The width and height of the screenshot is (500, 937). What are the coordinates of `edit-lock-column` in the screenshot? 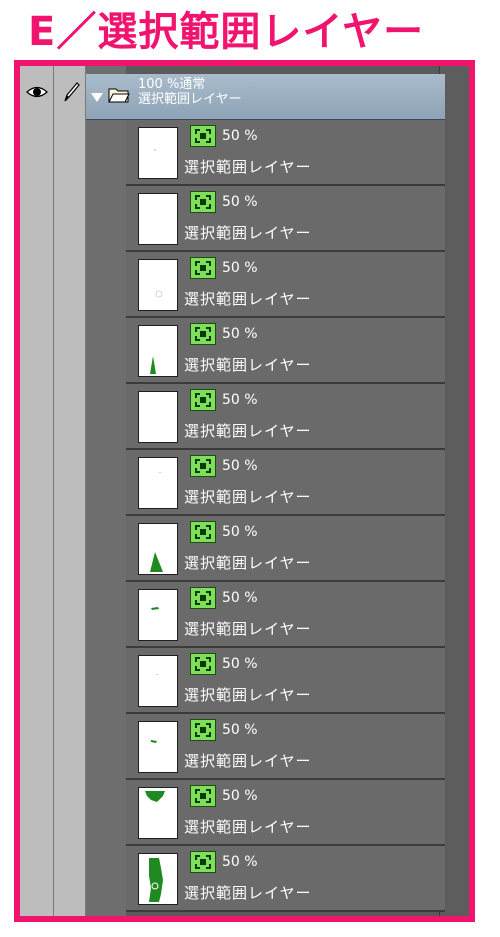 It's located at (70, 491).